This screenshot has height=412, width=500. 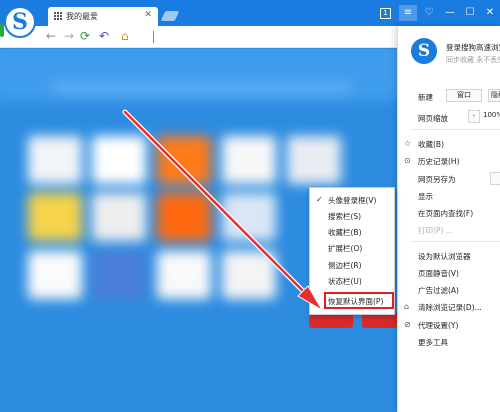 I want to click on refresh-icon: ⟳, so click(x=85, y=36).